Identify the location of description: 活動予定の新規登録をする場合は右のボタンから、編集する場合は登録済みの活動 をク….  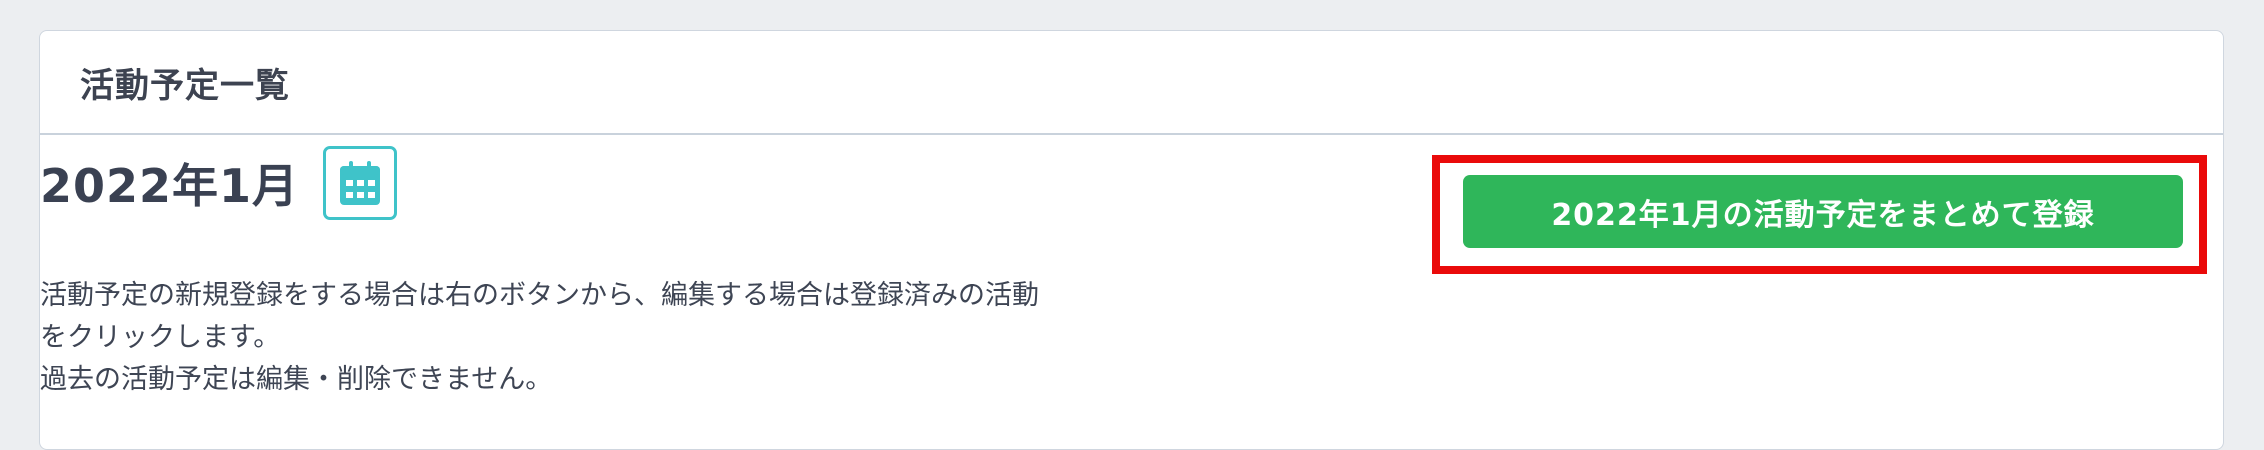
(590, 338).